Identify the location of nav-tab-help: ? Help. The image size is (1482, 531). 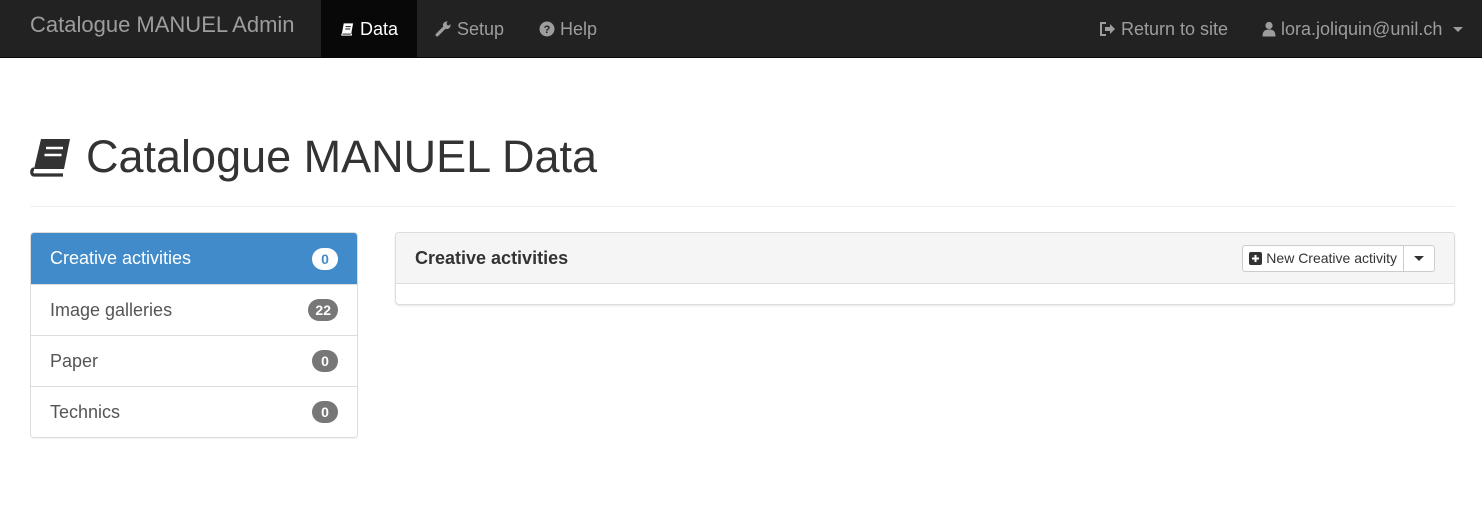
(568, 28).